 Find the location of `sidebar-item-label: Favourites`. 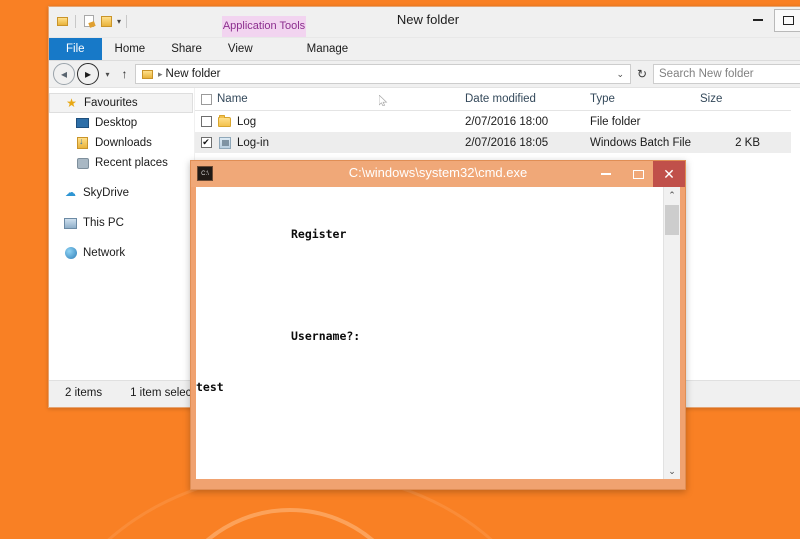

sidebar-item-label: Favourites is located at coordinates (111, 103).